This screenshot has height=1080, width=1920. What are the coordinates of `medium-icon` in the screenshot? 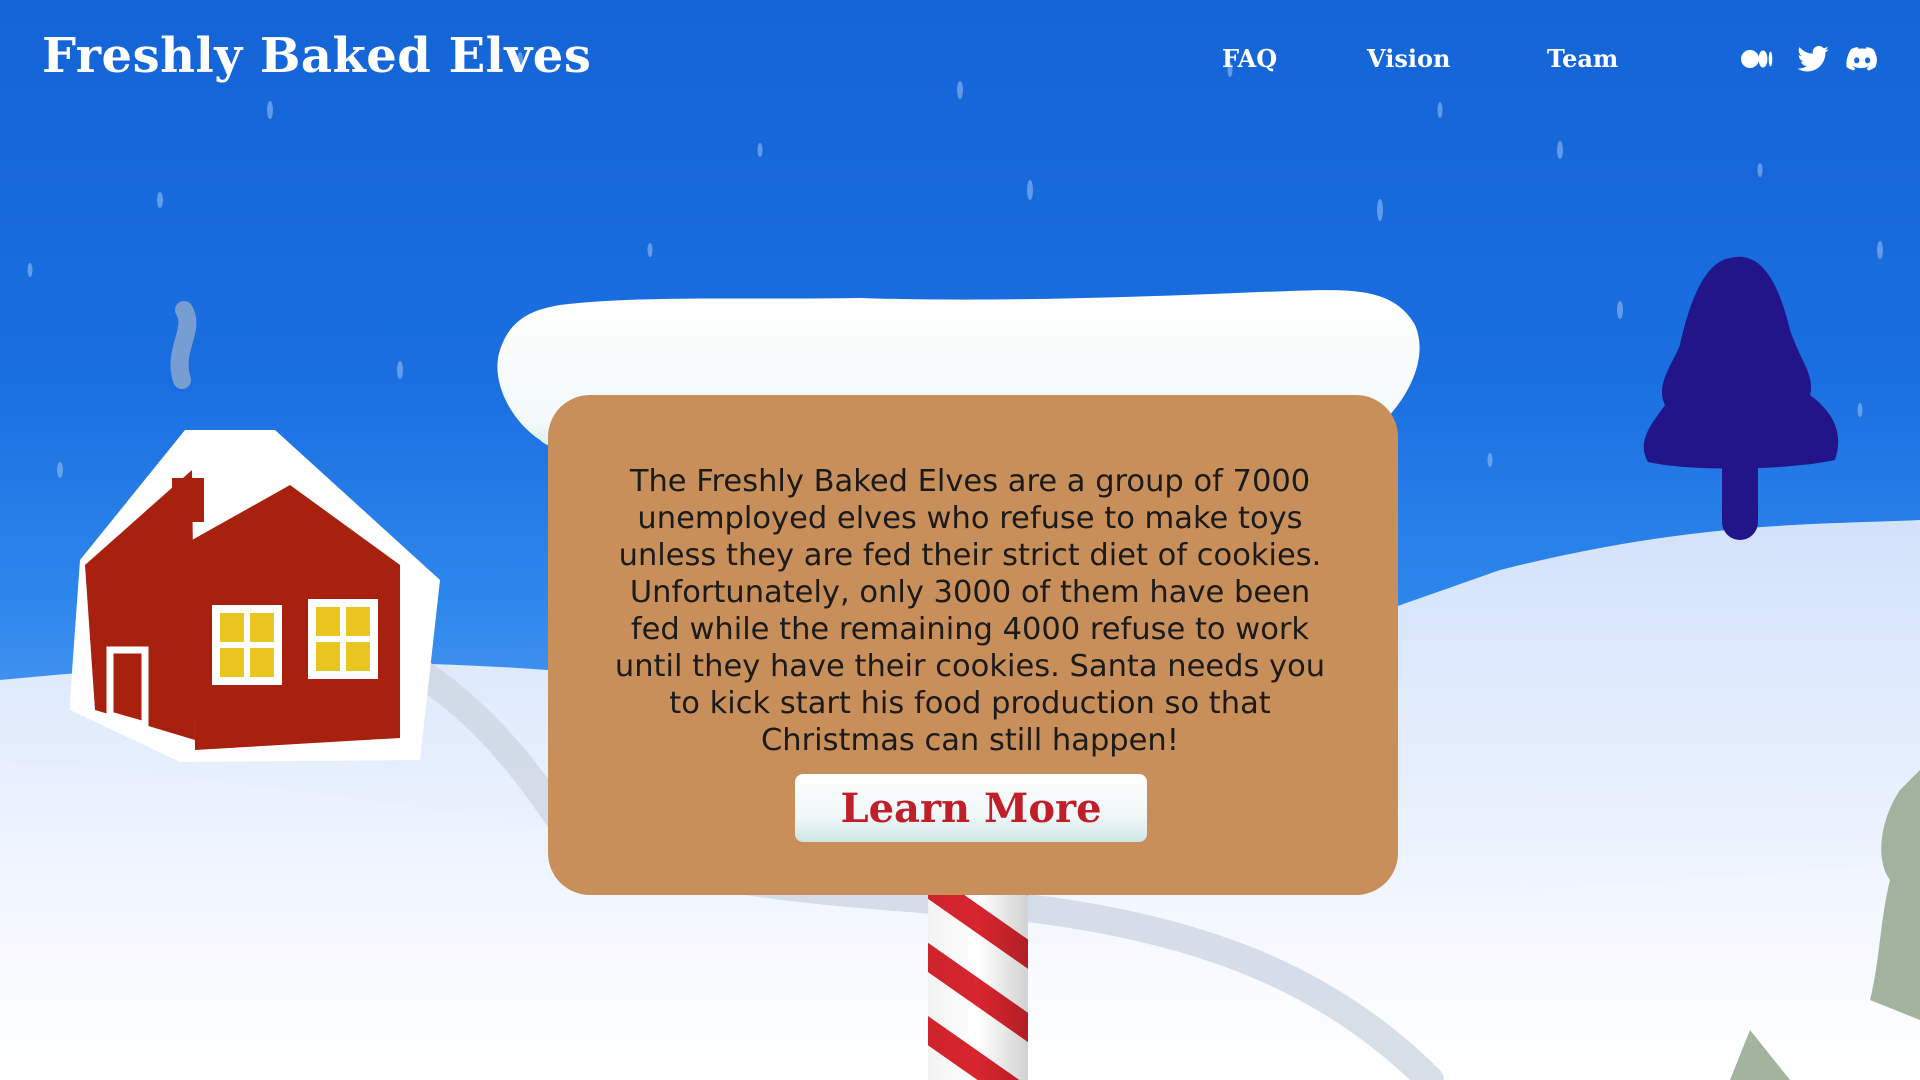 It's located at (1757, 59).